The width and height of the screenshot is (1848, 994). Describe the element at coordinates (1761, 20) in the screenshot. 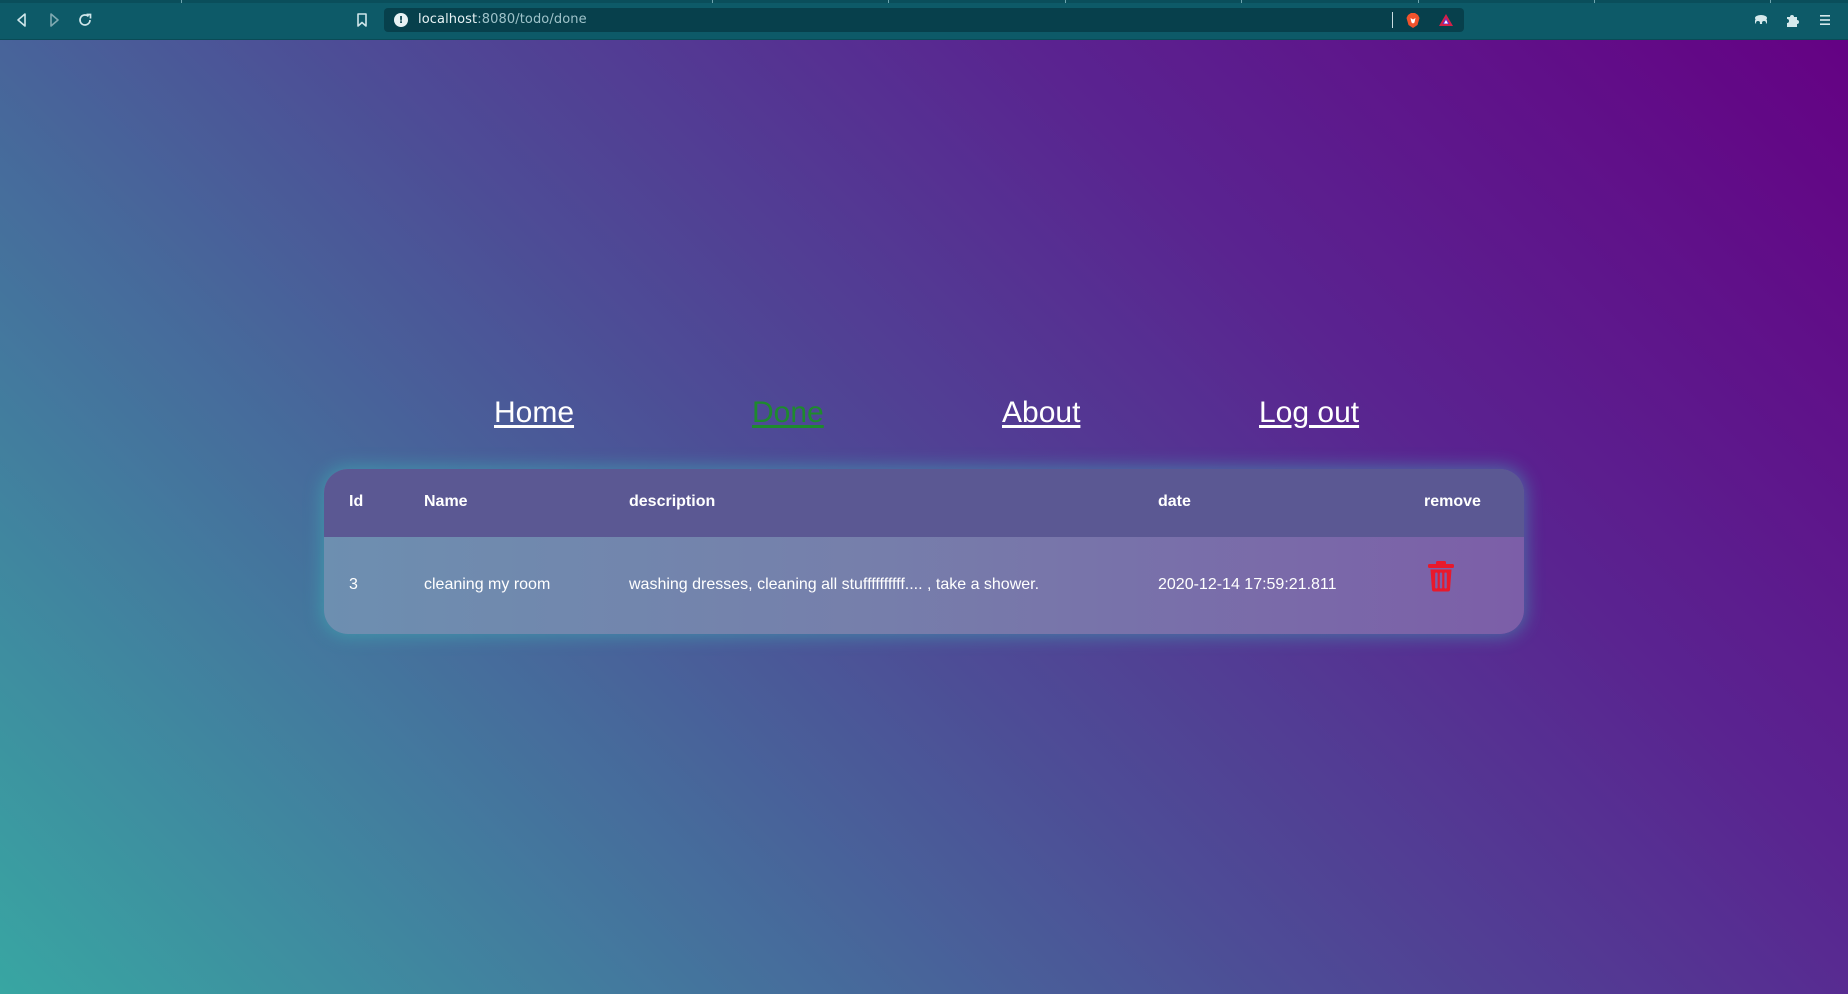

I see `vpn-icon` at that location.